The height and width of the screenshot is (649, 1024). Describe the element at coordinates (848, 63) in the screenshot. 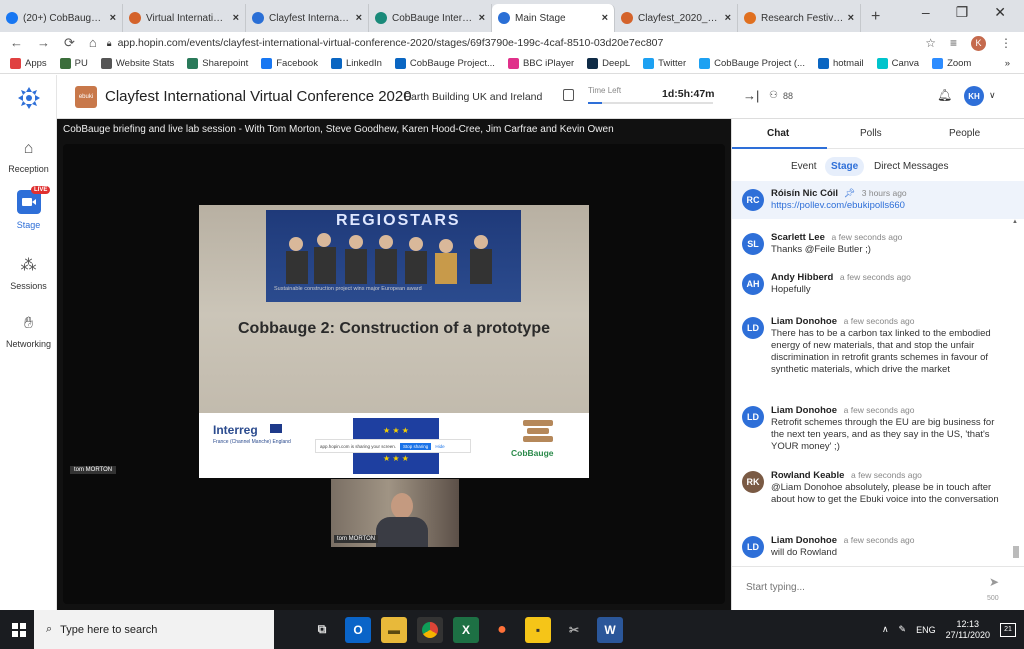

I see `bookmark-label: hotmail` at that location.